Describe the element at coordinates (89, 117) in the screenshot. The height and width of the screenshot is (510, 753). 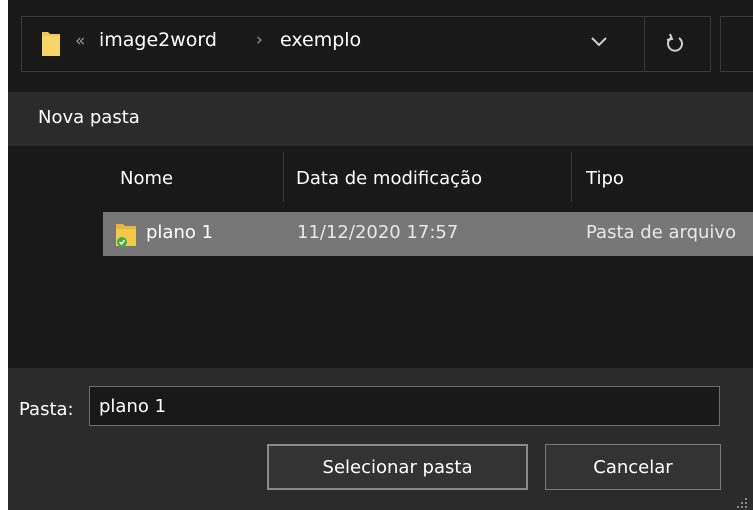
I see `new-folder-button: Nova pasta` at that location.